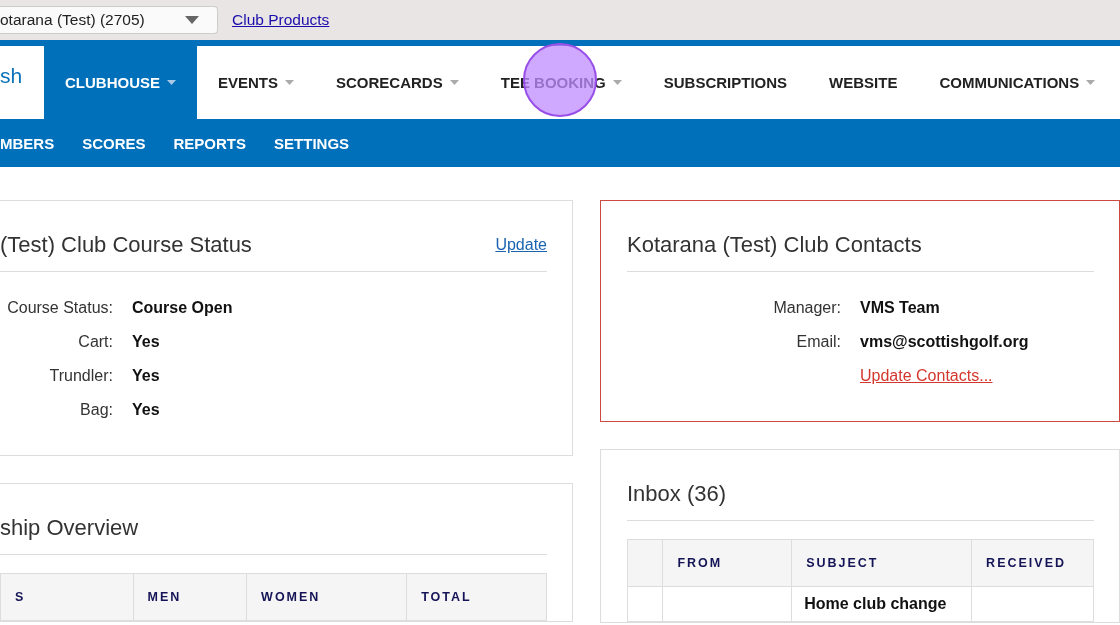 The width and height of the screenshot is (1120, 625). Describe the element at coordinates (326, 597) in the screenshot. I see `column-header: WOMEN` at that location.